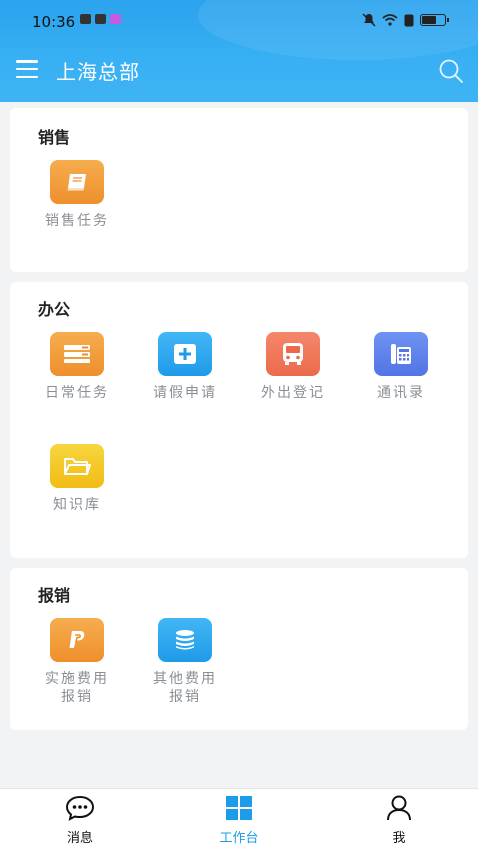  Describe the element at coordinates (79, 838) in the screenshot. I see `nav-label: 消息` at that location.